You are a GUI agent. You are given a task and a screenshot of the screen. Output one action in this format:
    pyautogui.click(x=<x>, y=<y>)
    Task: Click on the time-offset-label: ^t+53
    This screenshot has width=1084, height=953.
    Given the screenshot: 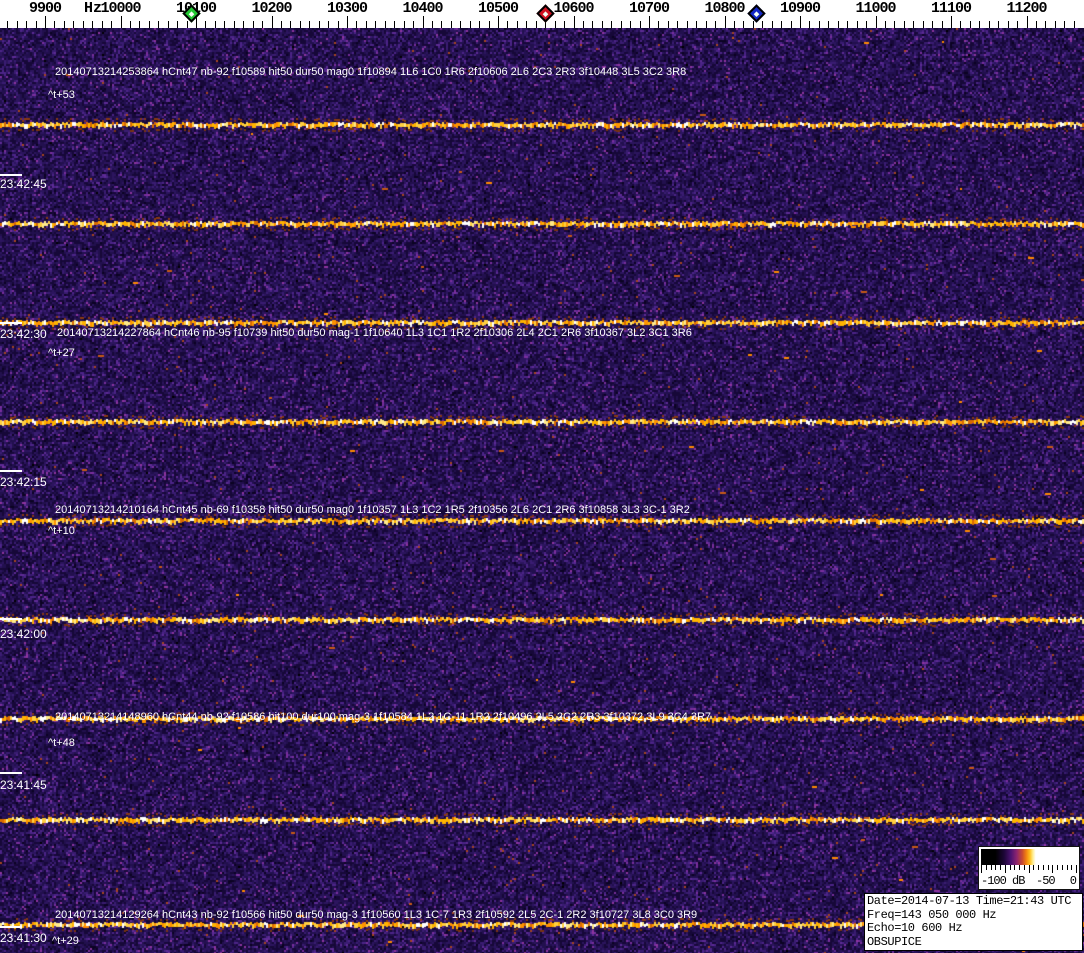 What is the action you would take?
    pyautogui.click(x=61, y=95)
    